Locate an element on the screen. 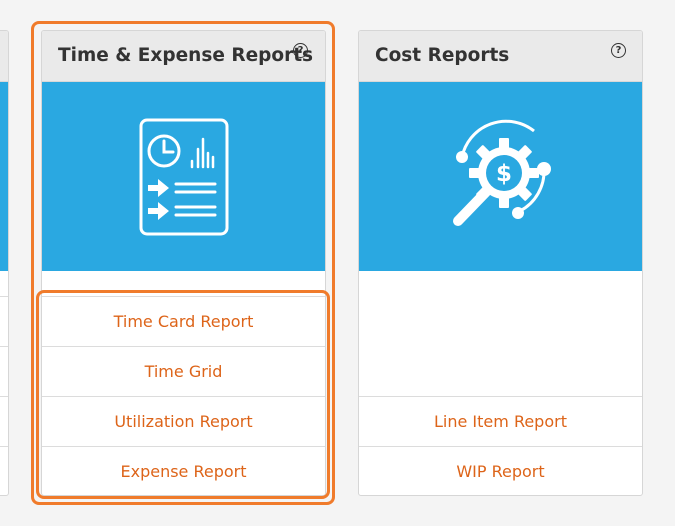 This screenshot has height=526, width=675. report-document-icon is located at coordinates (183, 176).